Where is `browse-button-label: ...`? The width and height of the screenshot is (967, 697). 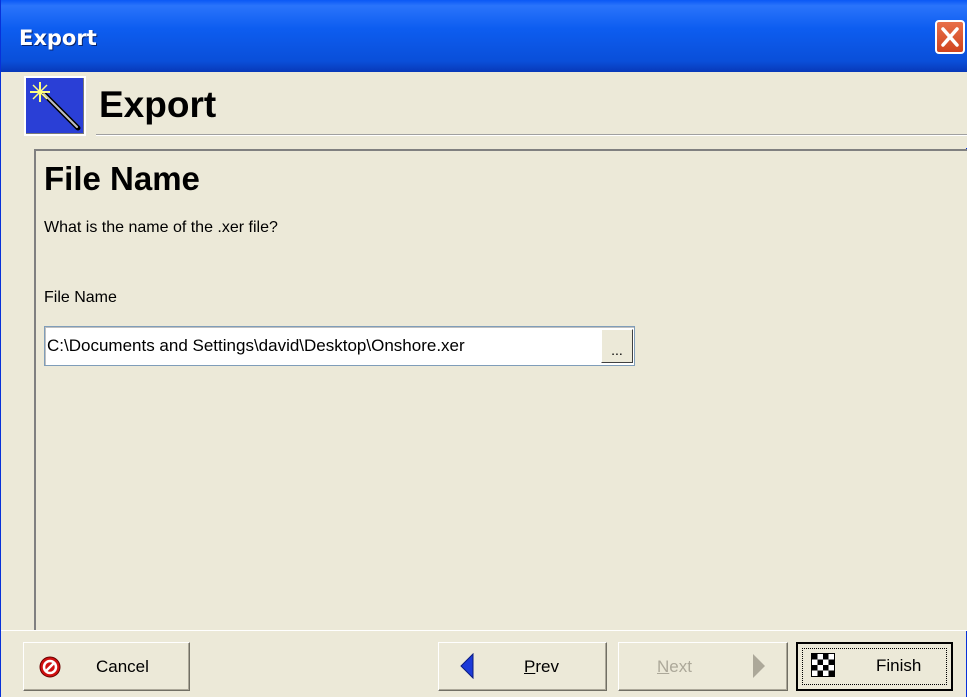
browse-button-label: ... is located at coordinates (617, 350).